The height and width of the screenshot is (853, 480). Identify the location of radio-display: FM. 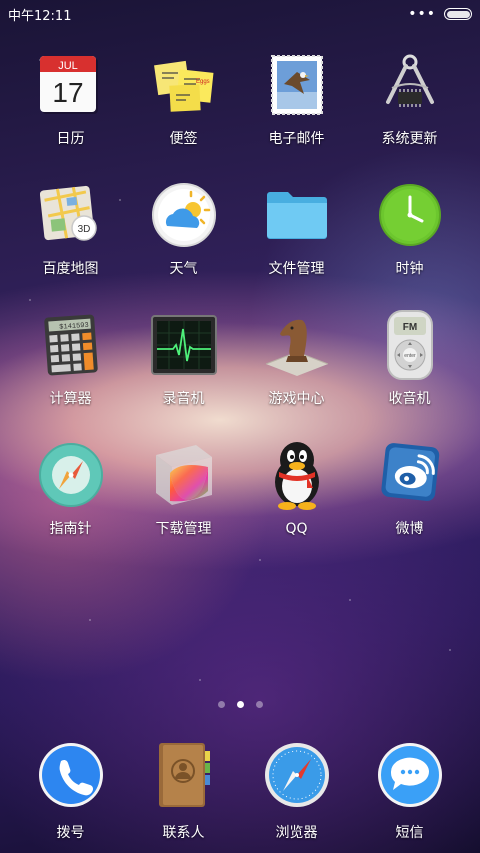
(409, 327).